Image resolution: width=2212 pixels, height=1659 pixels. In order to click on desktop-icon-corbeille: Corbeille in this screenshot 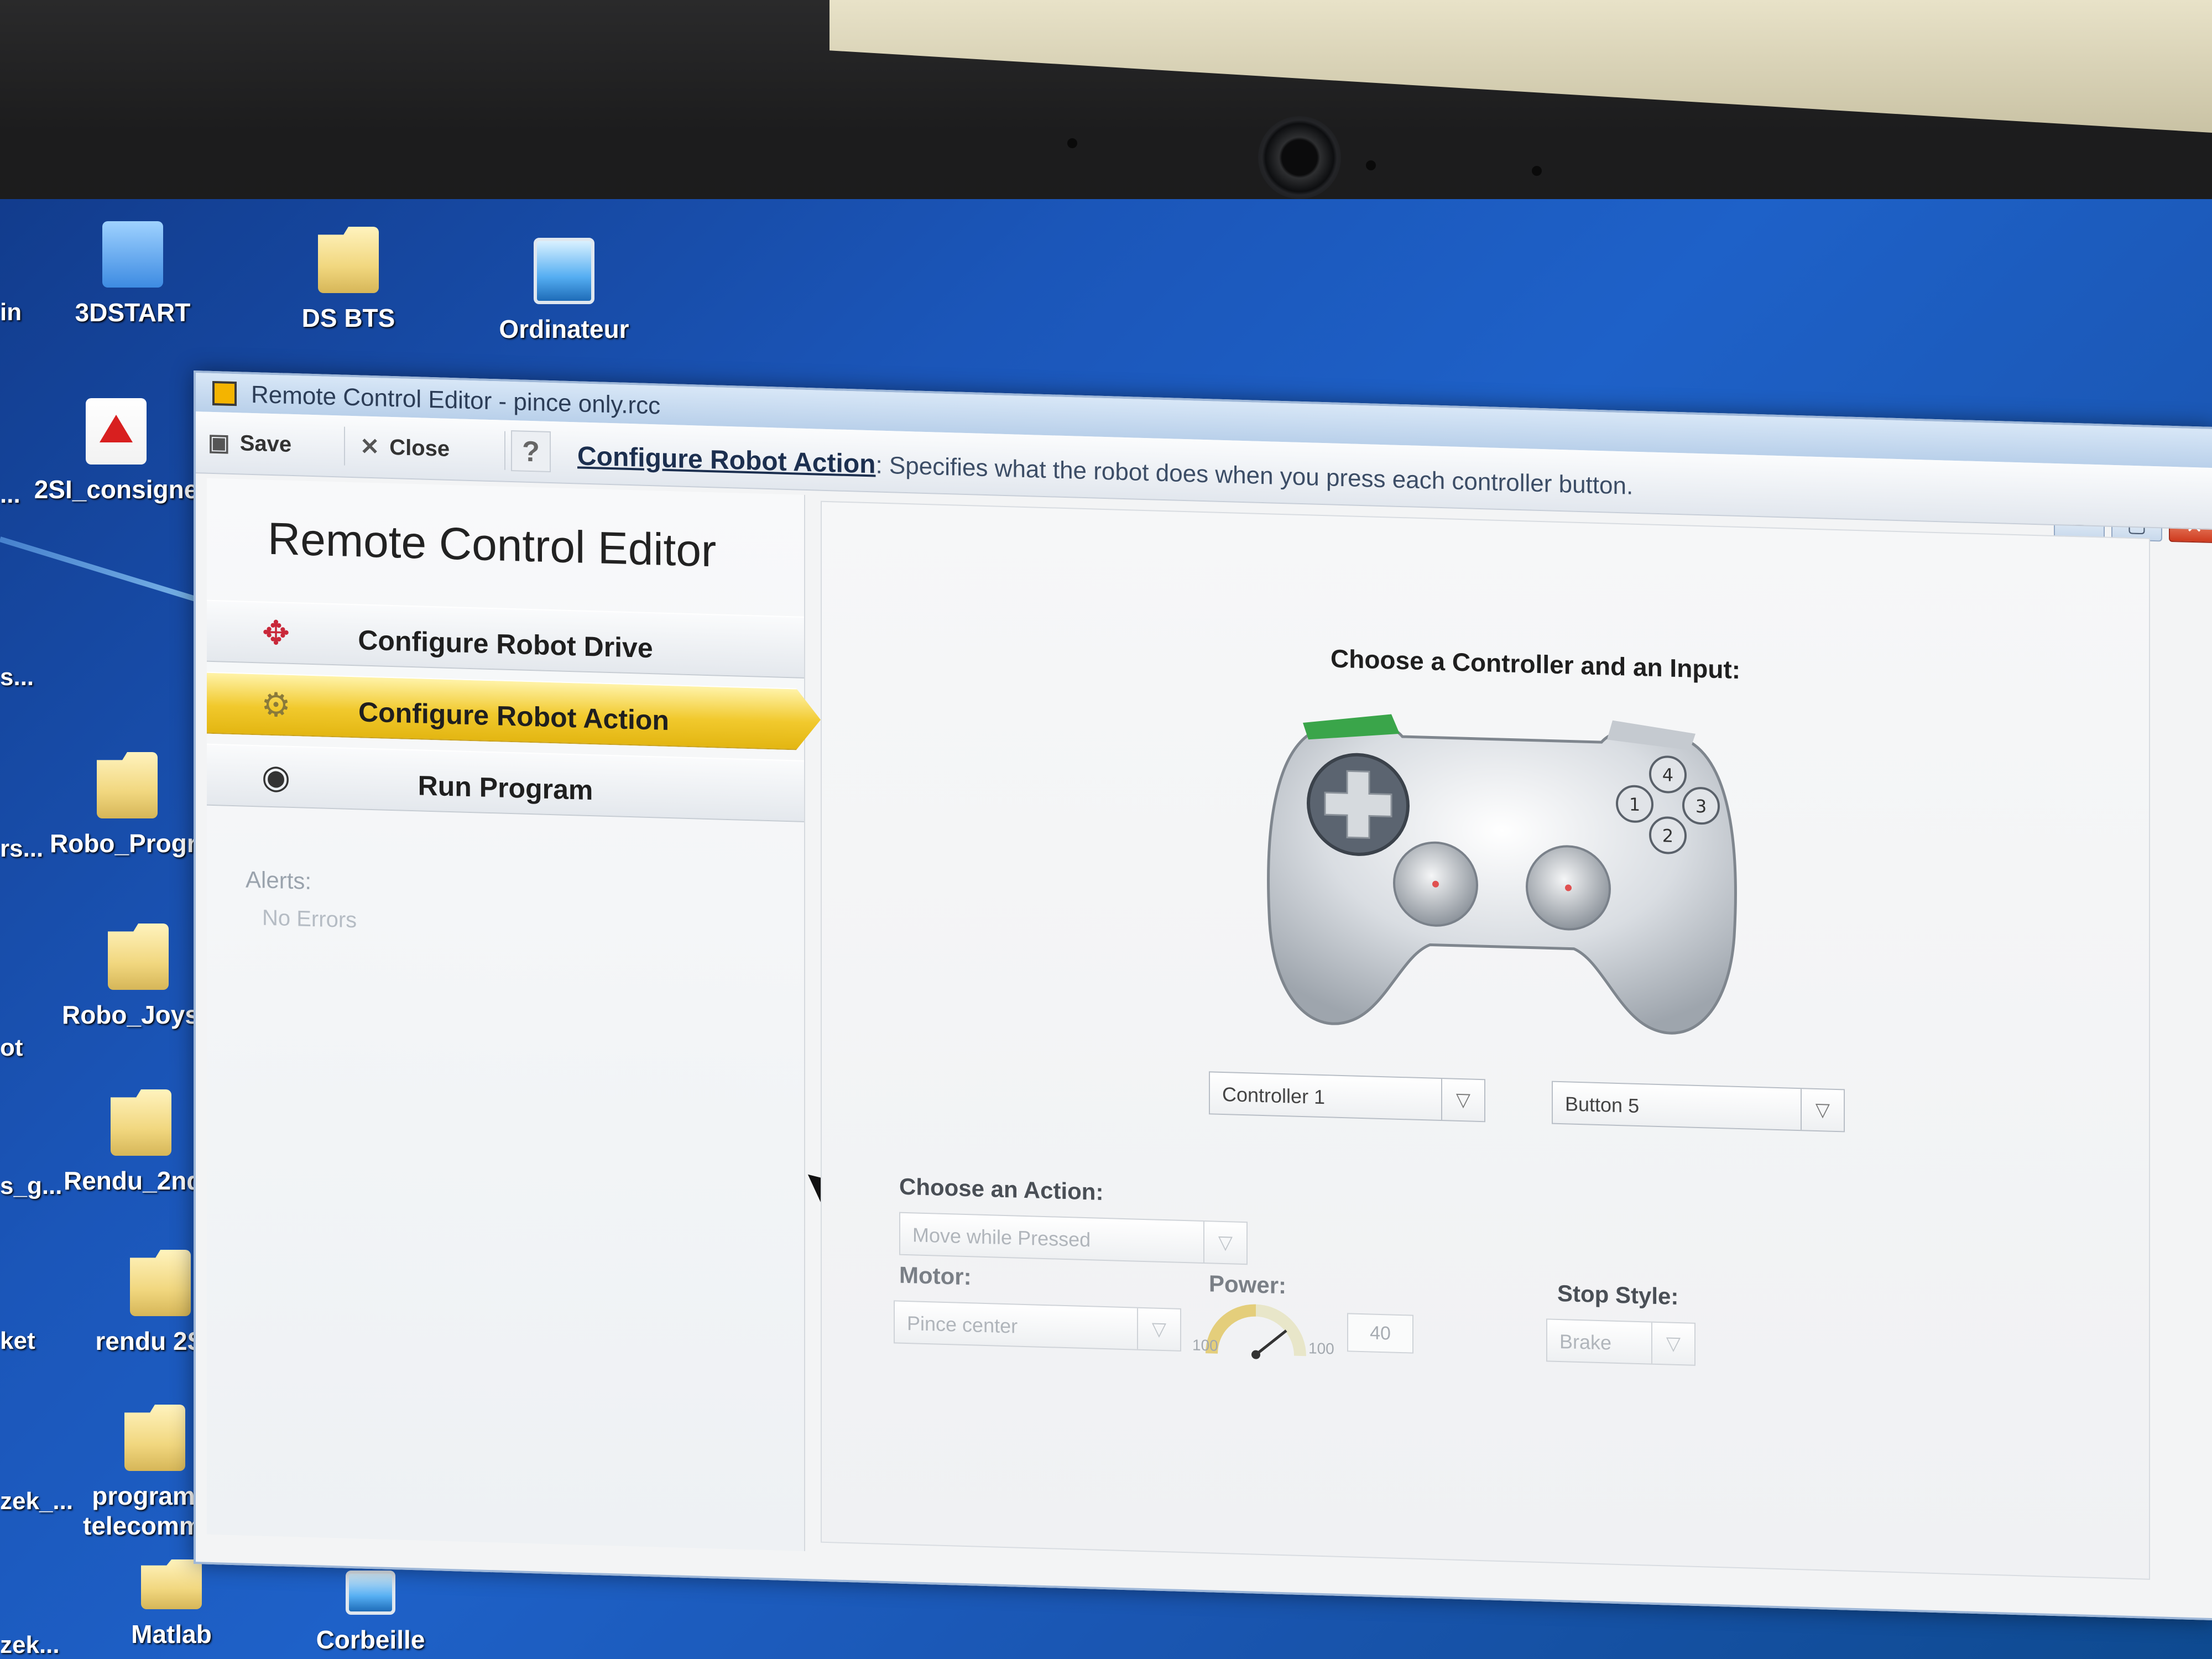, I will do `click(371, 1613)`.